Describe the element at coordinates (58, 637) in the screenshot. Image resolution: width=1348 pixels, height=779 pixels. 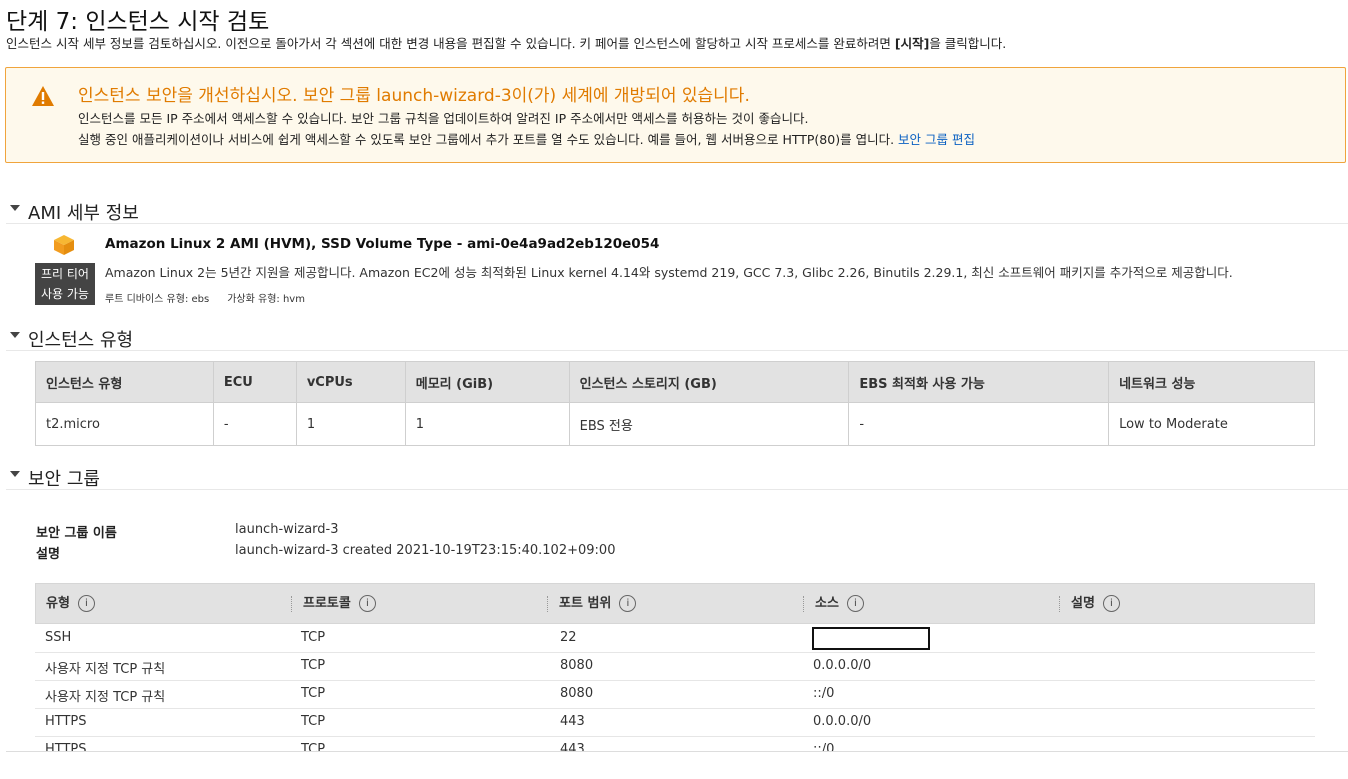
I see `rule-type: SSH` at that location.